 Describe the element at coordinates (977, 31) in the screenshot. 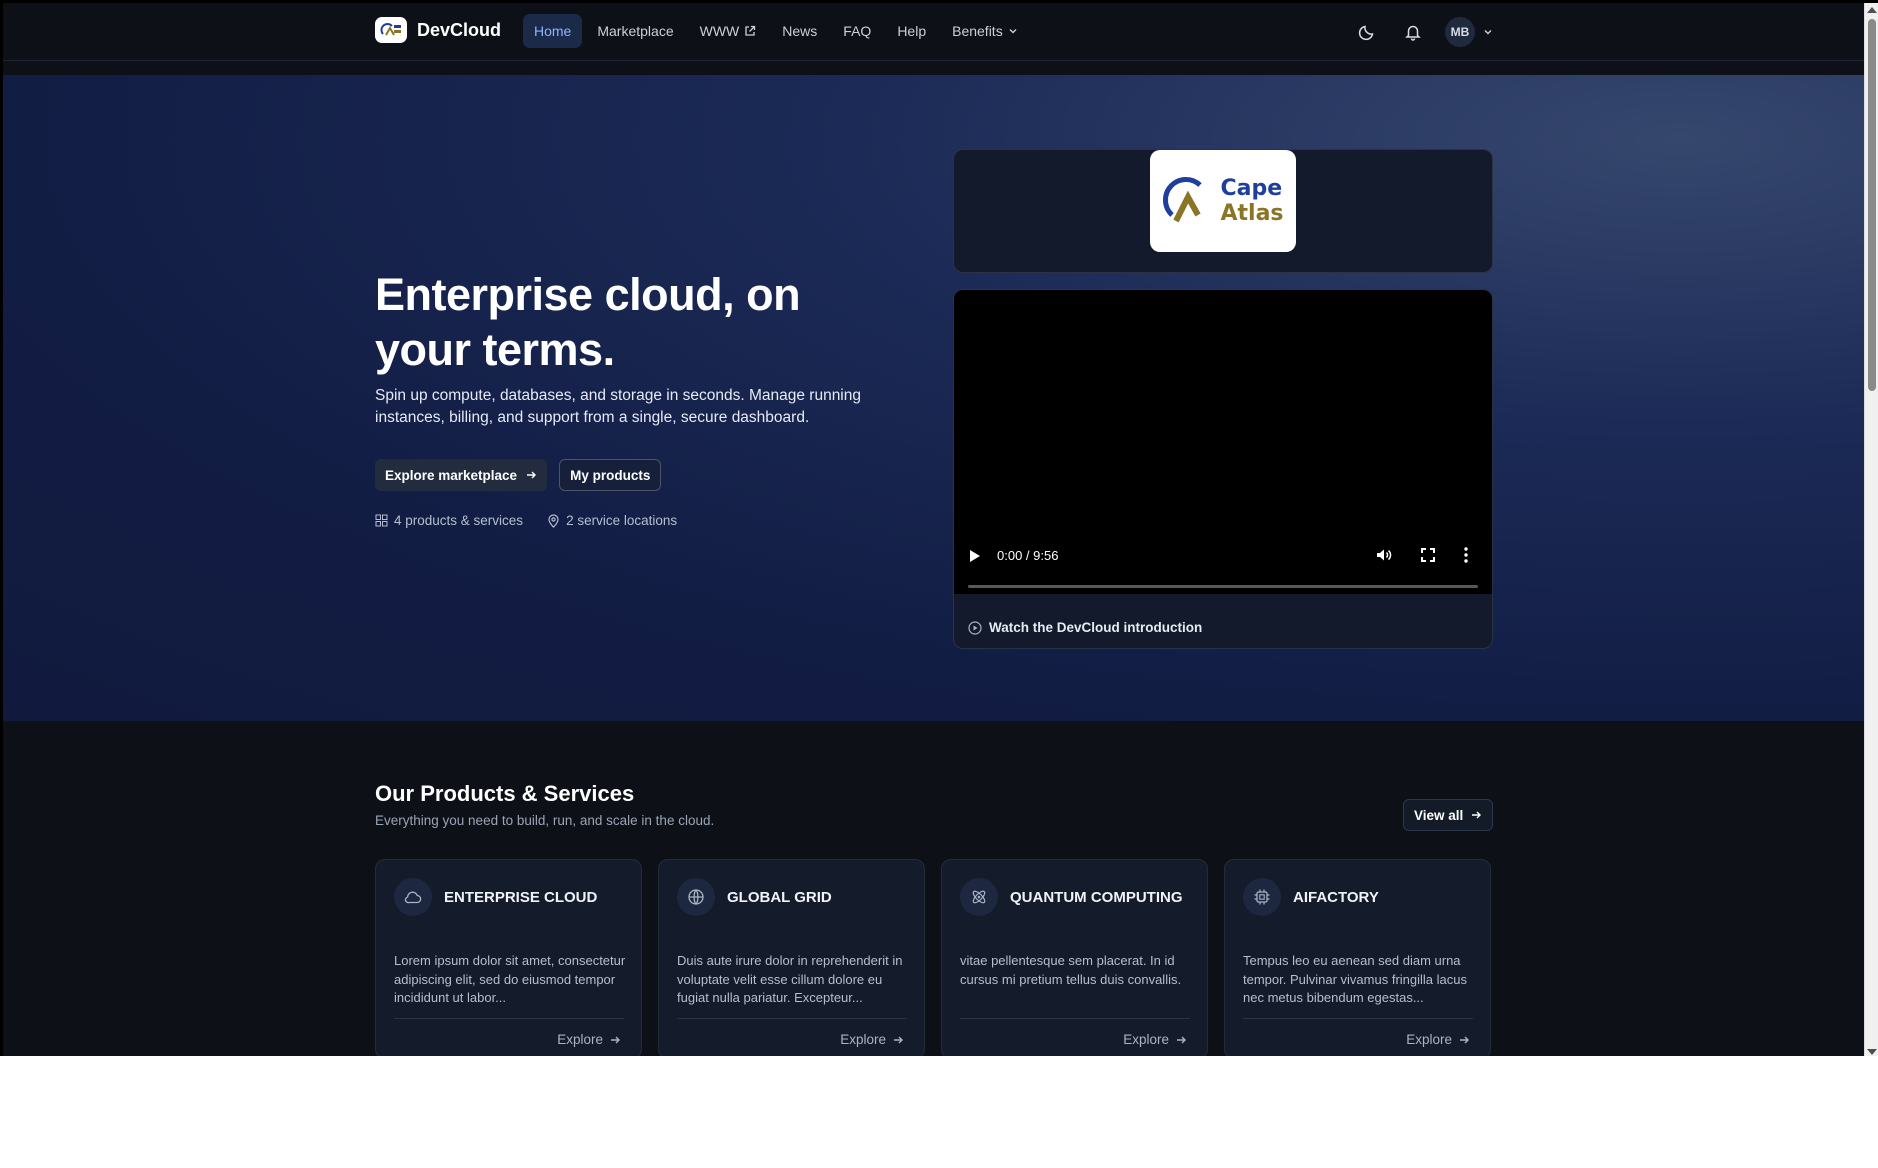

I see `nav-benefits-label: Benefits` at that location.